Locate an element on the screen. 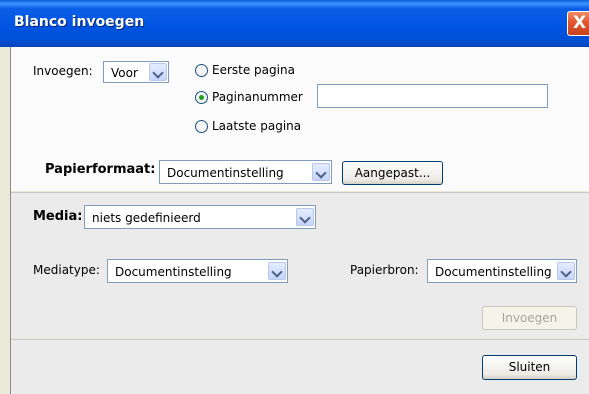 Image resolution: width=589 pixels, height=394 pixels. insert-position-select: Voor is located at coordinates (136, 72).